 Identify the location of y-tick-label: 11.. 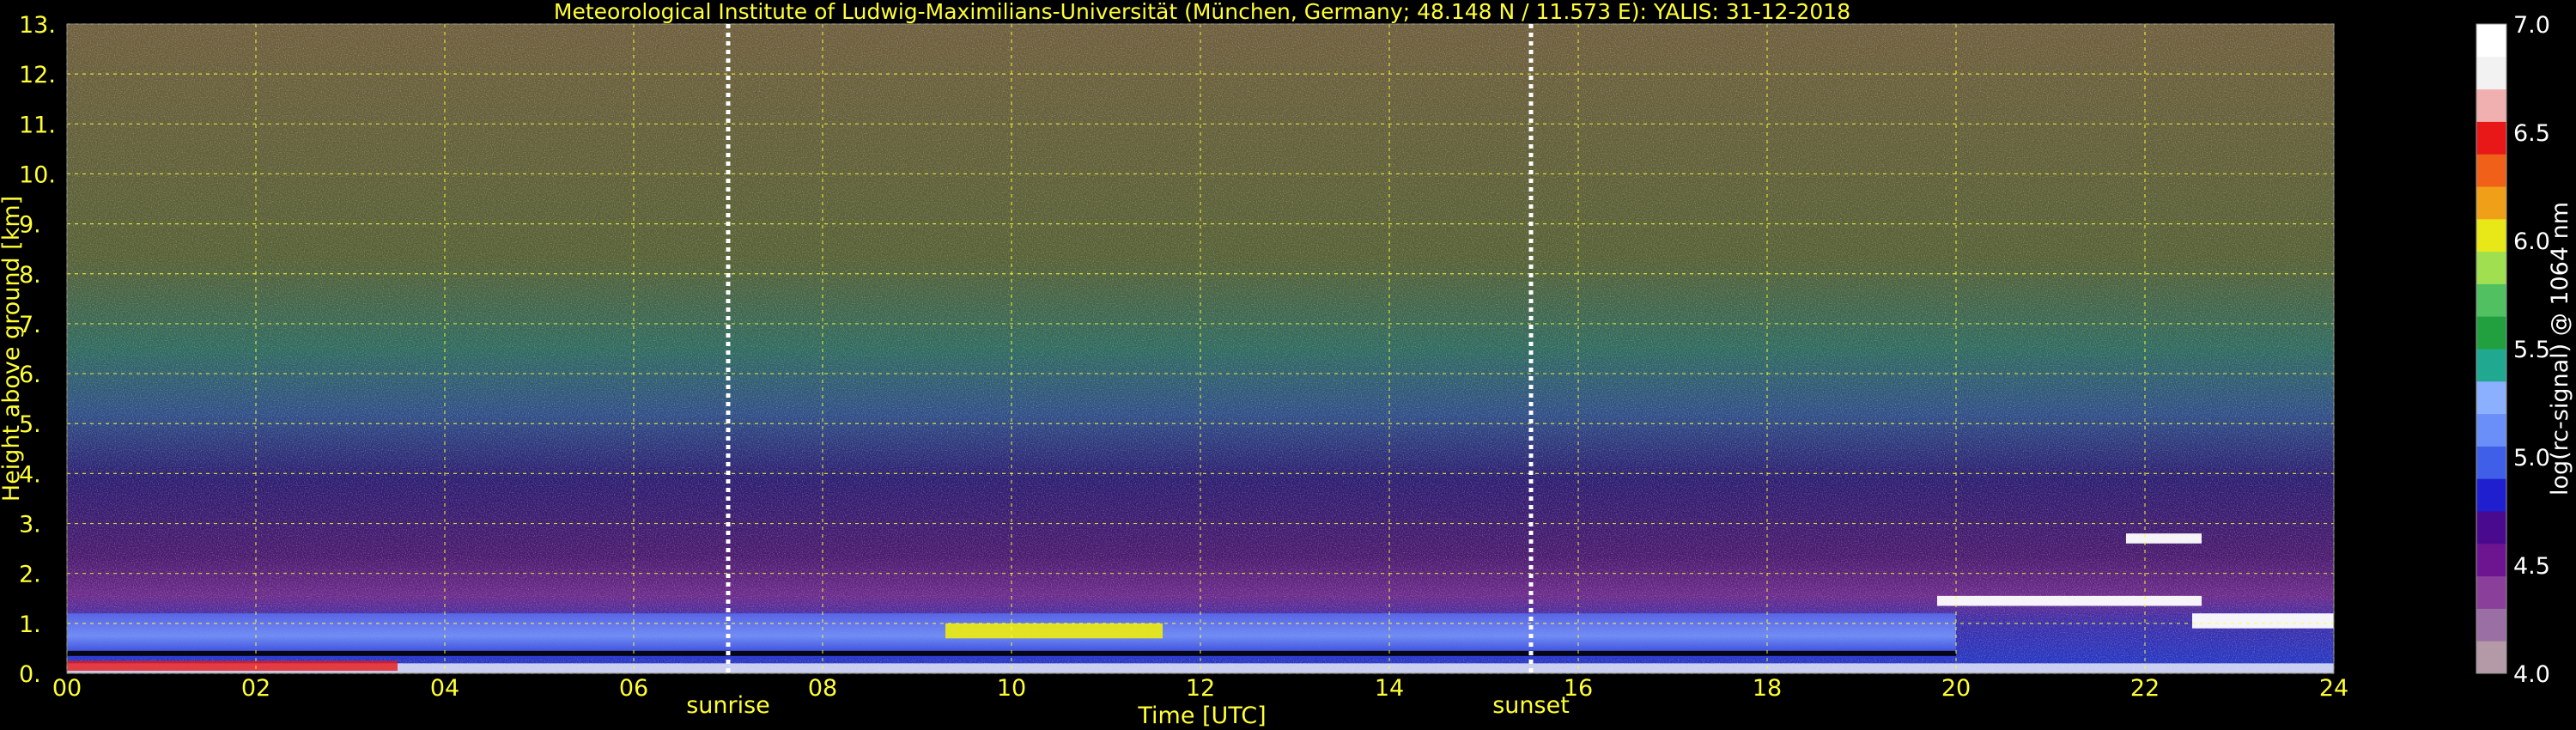
(37, 125).